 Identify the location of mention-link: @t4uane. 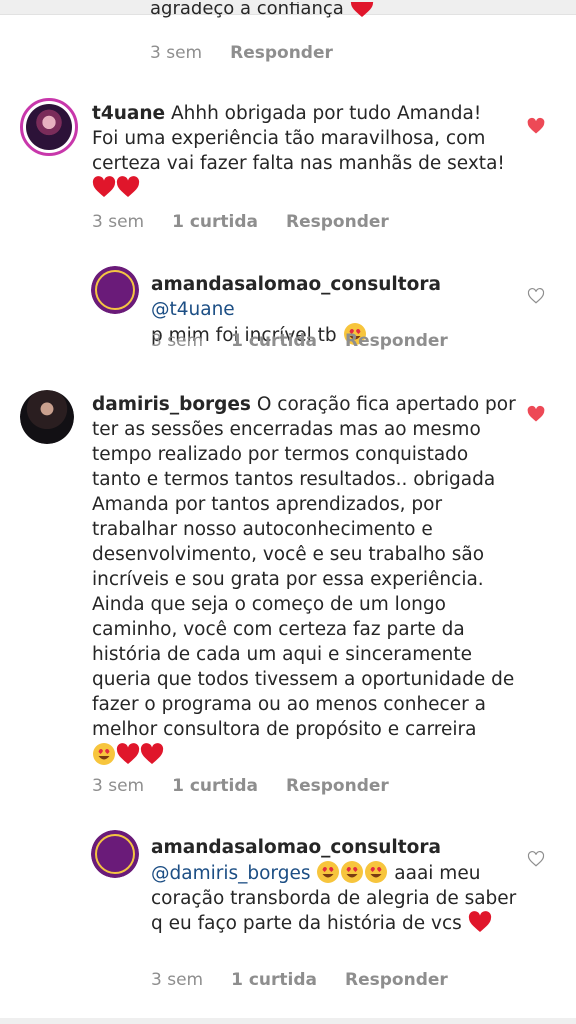
(193, 309).